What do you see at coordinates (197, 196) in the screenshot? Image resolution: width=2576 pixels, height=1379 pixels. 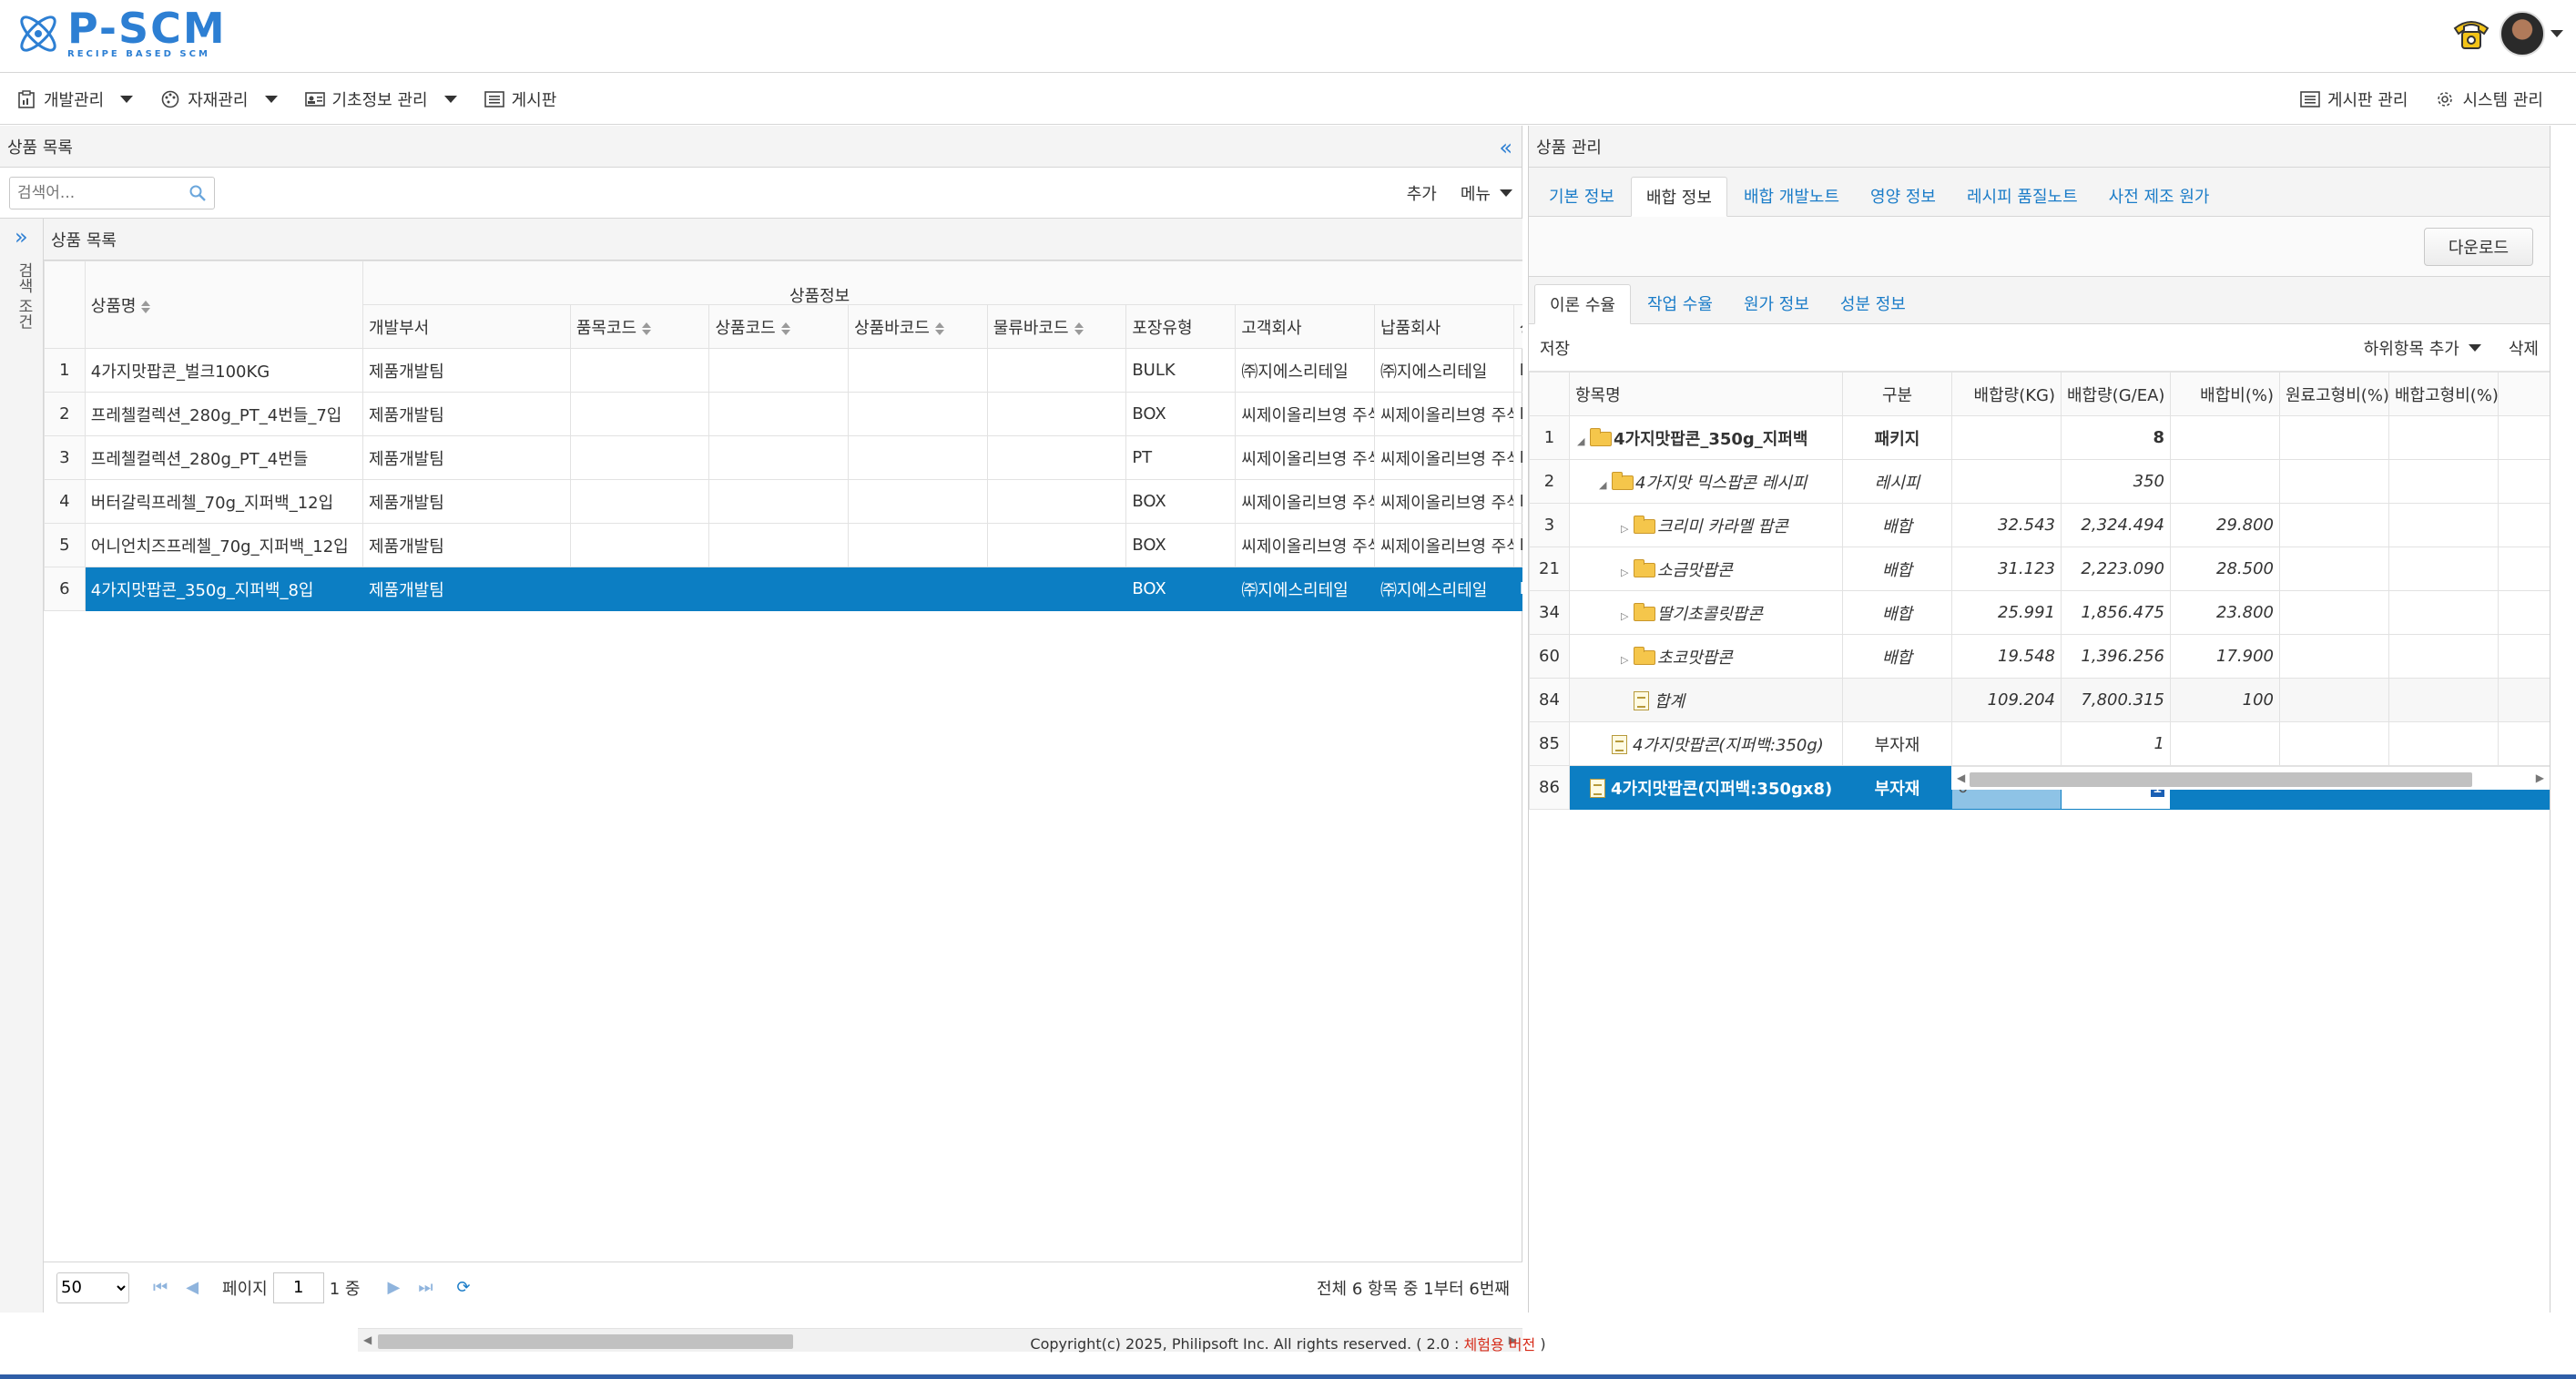 I see `search-icon` at bounding box center [197, 196].